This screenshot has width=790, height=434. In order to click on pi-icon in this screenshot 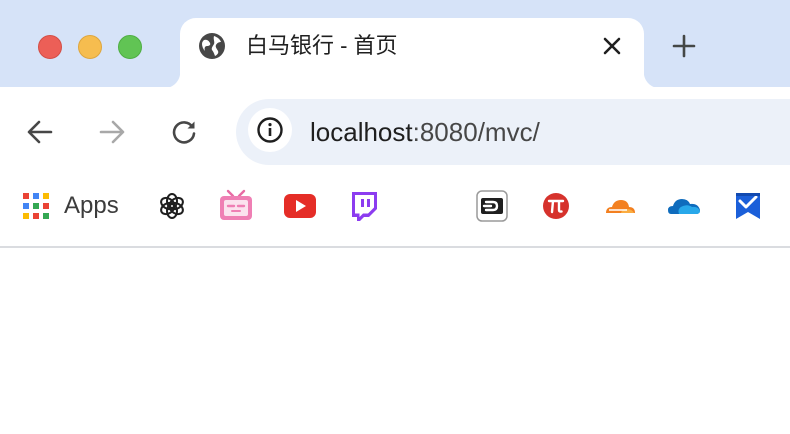, I will do `click(556, 206)`.